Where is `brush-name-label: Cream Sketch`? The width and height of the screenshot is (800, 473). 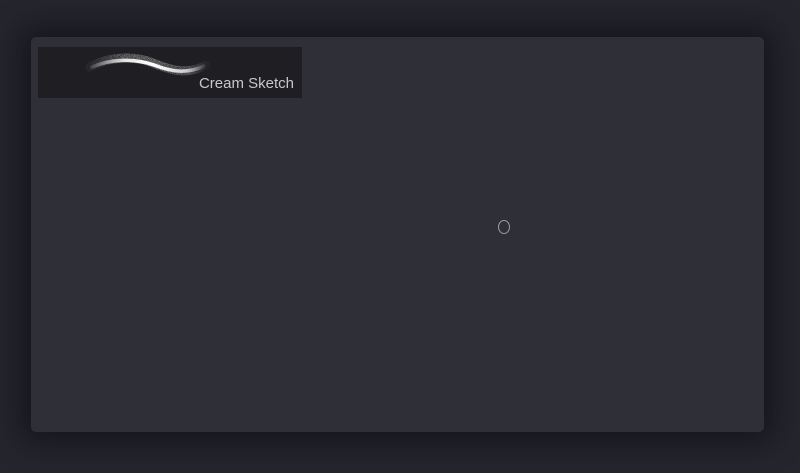
brush-name-label: Cream Sketch is located at coordinates (246, 83).